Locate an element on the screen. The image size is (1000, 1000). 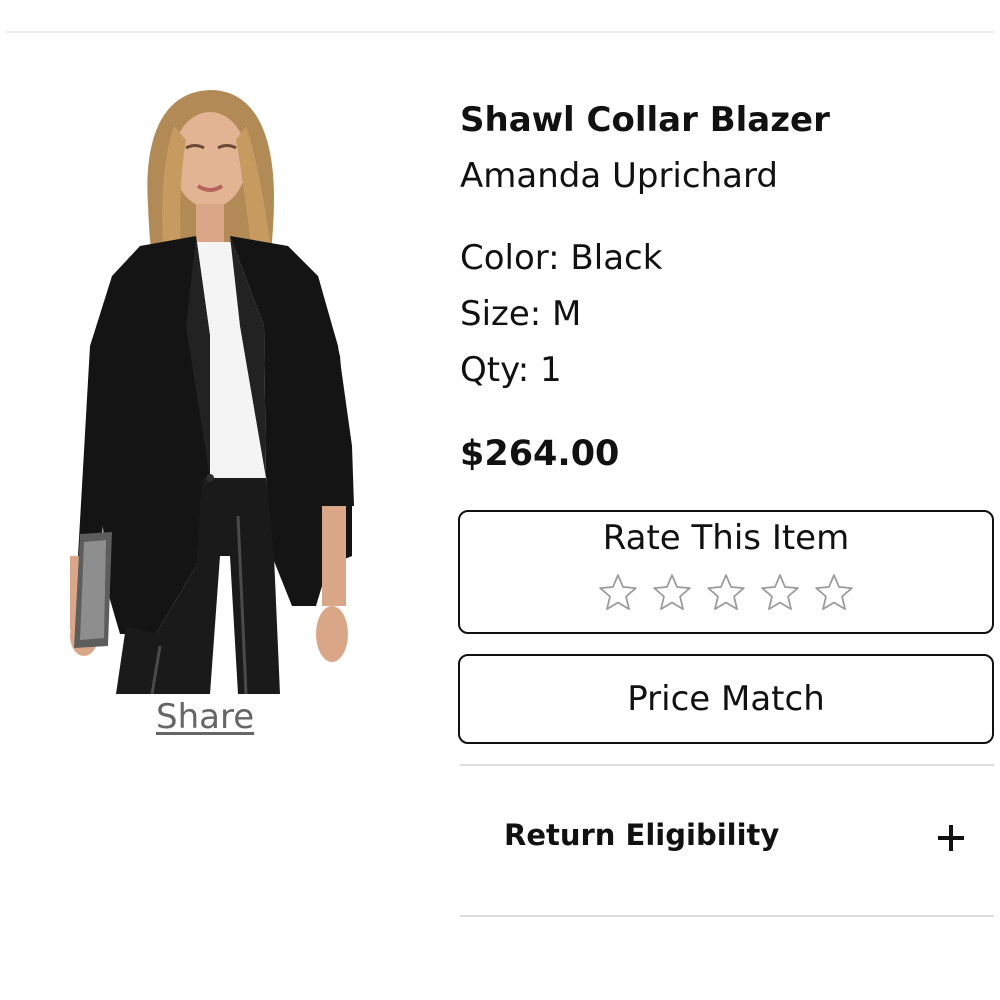
top-divider is located at coordinates (500, 32).